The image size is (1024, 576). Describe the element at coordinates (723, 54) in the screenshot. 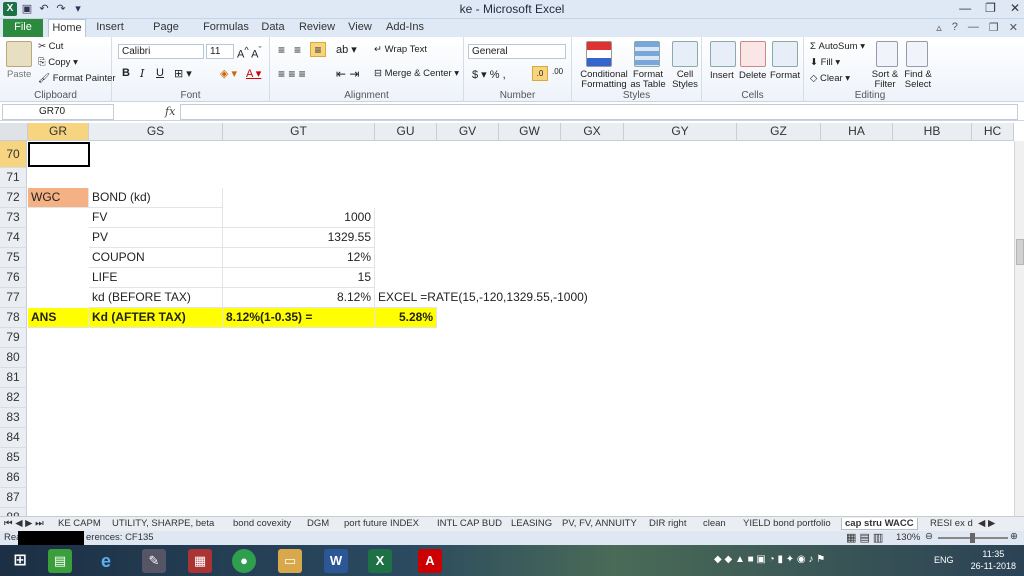

I see `insert-cells-icon` at that location.